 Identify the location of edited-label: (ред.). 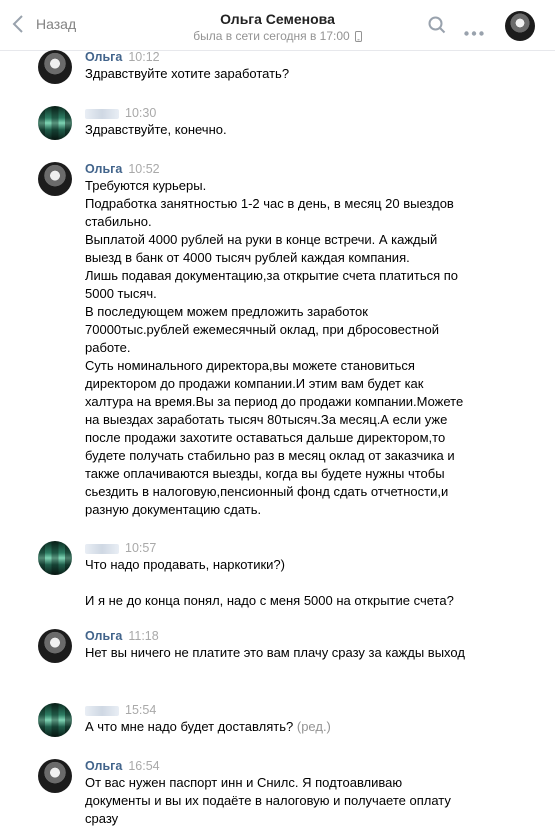
(313, 726).